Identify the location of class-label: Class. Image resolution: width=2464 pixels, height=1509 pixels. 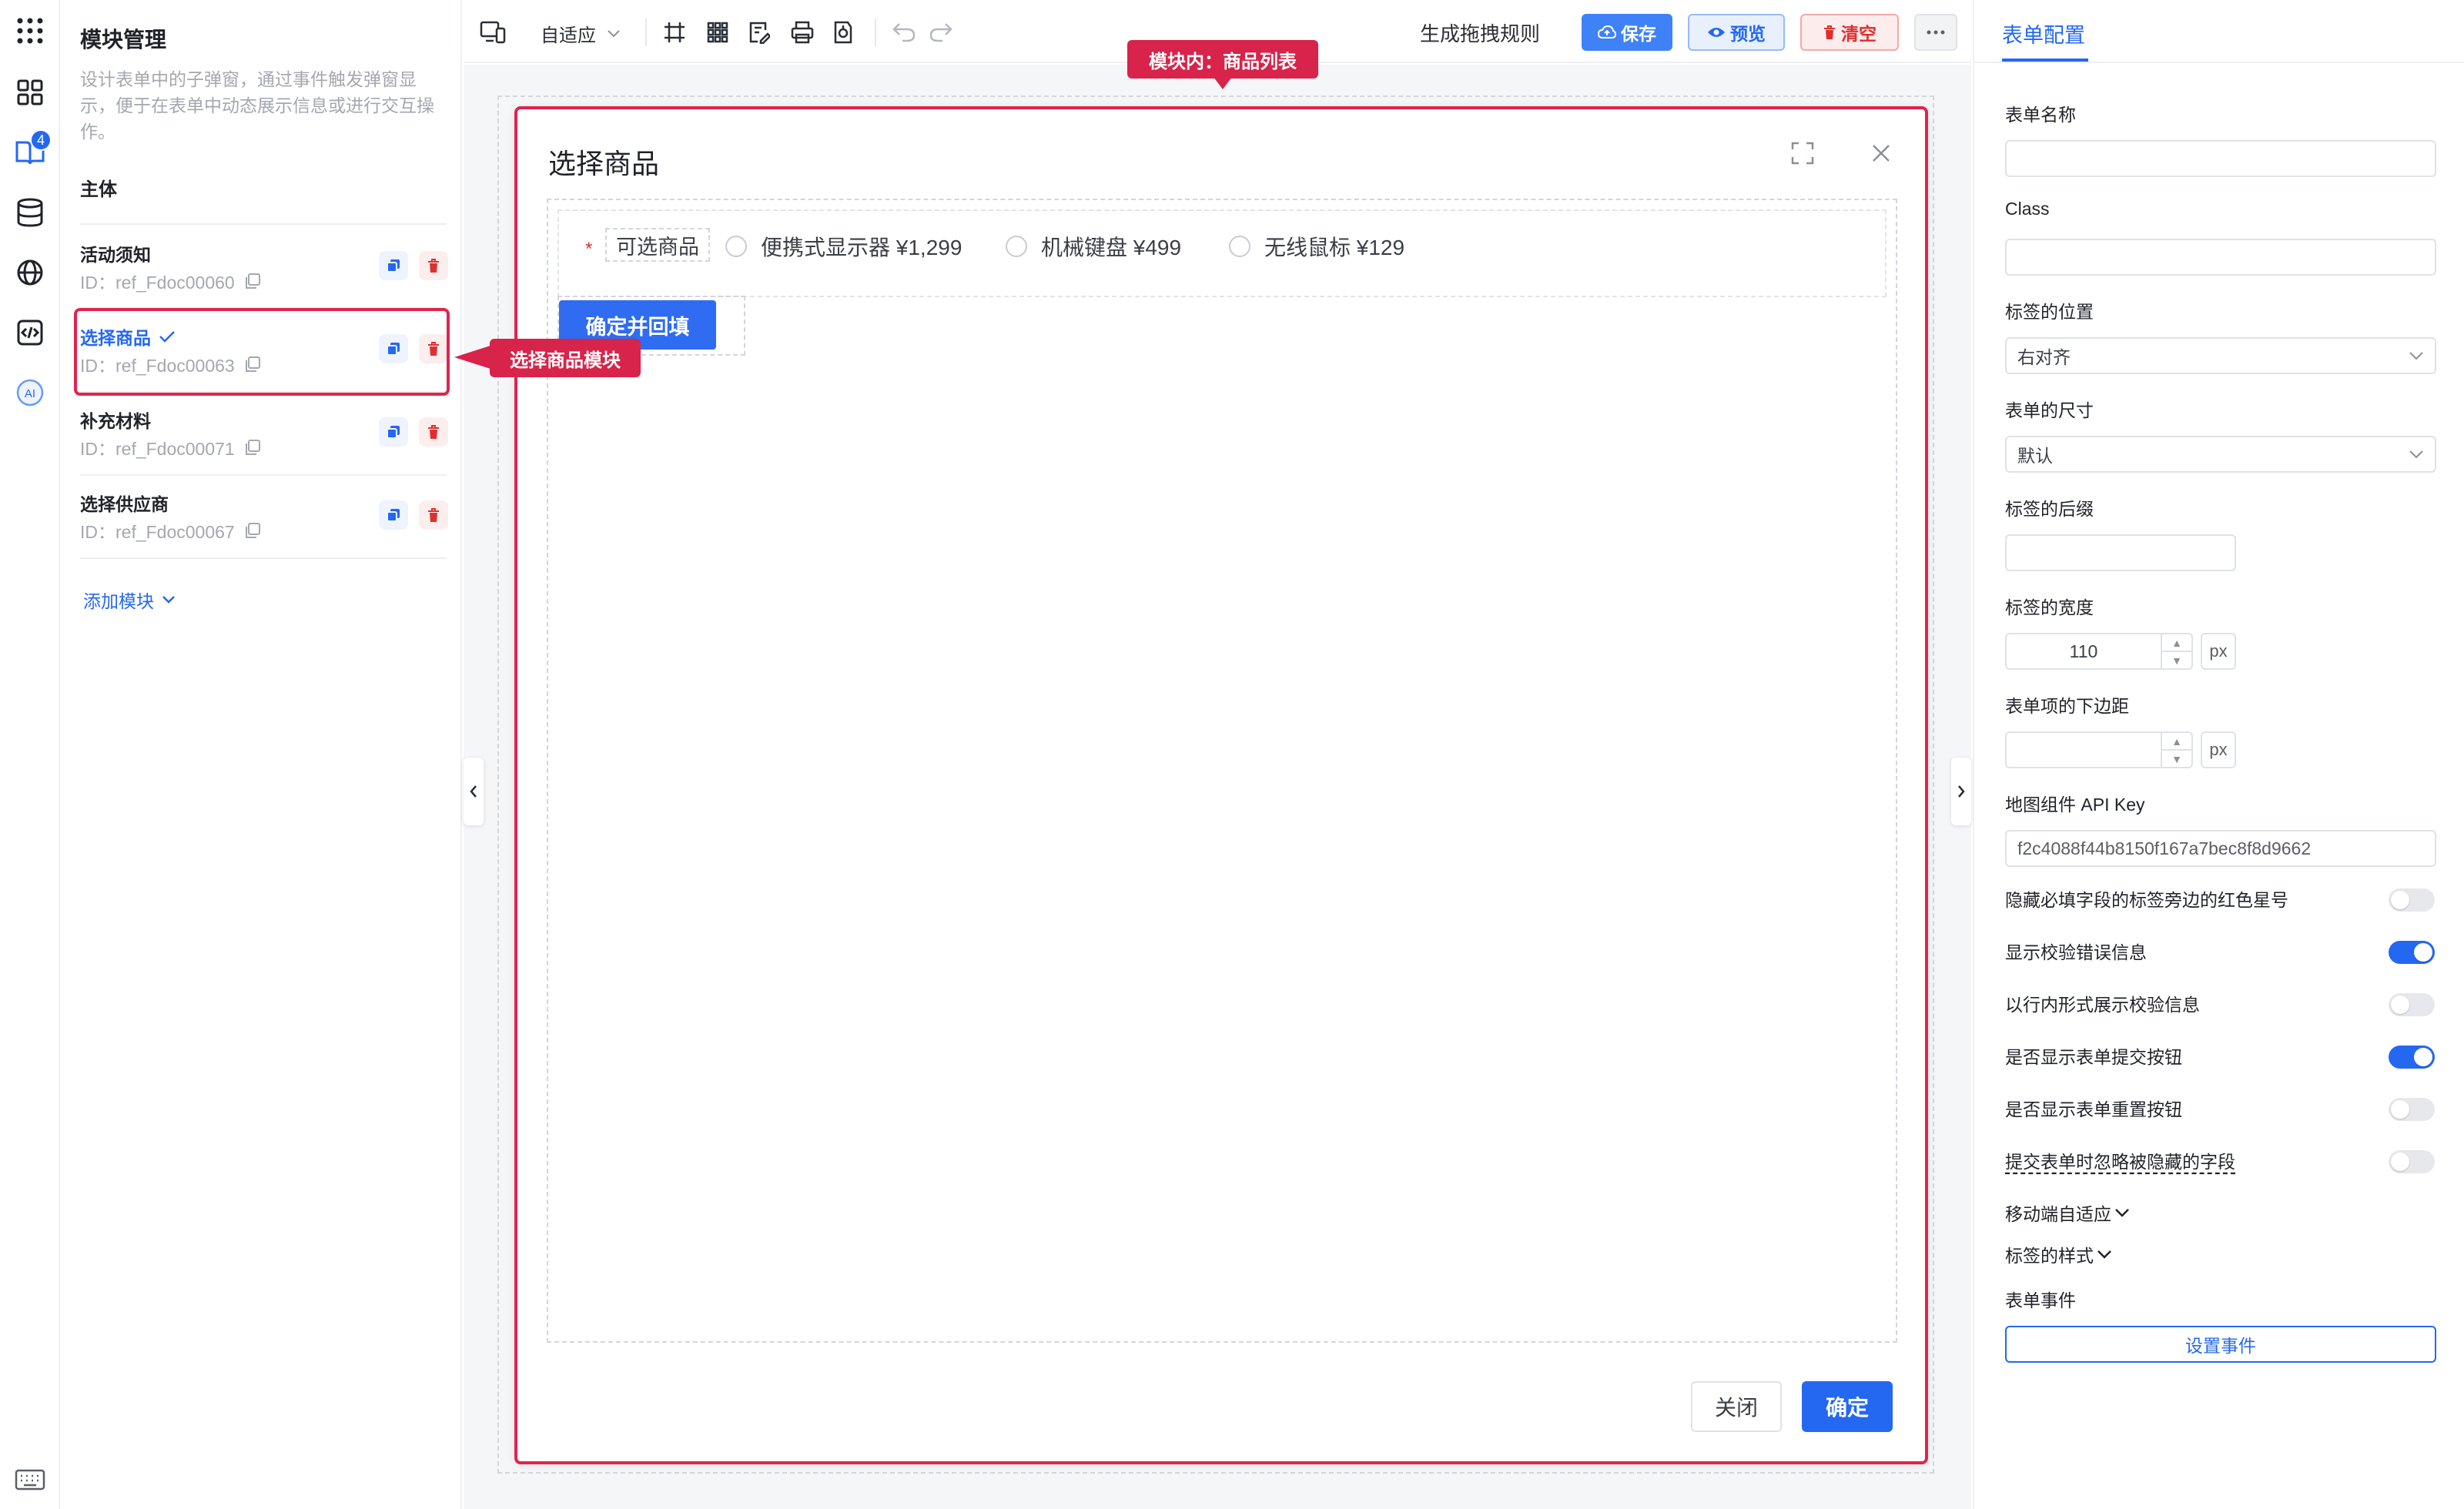
(2027, 209).